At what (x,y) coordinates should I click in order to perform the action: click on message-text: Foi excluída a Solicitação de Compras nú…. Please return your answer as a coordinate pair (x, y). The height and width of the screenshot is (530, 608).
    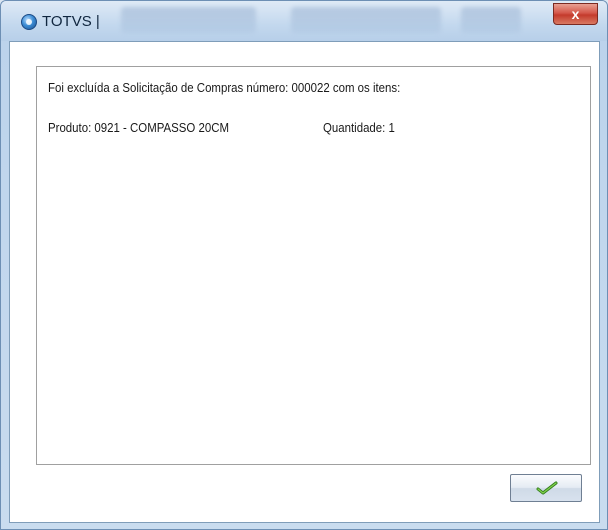
    Looking at the image, I should click on (224, 87).